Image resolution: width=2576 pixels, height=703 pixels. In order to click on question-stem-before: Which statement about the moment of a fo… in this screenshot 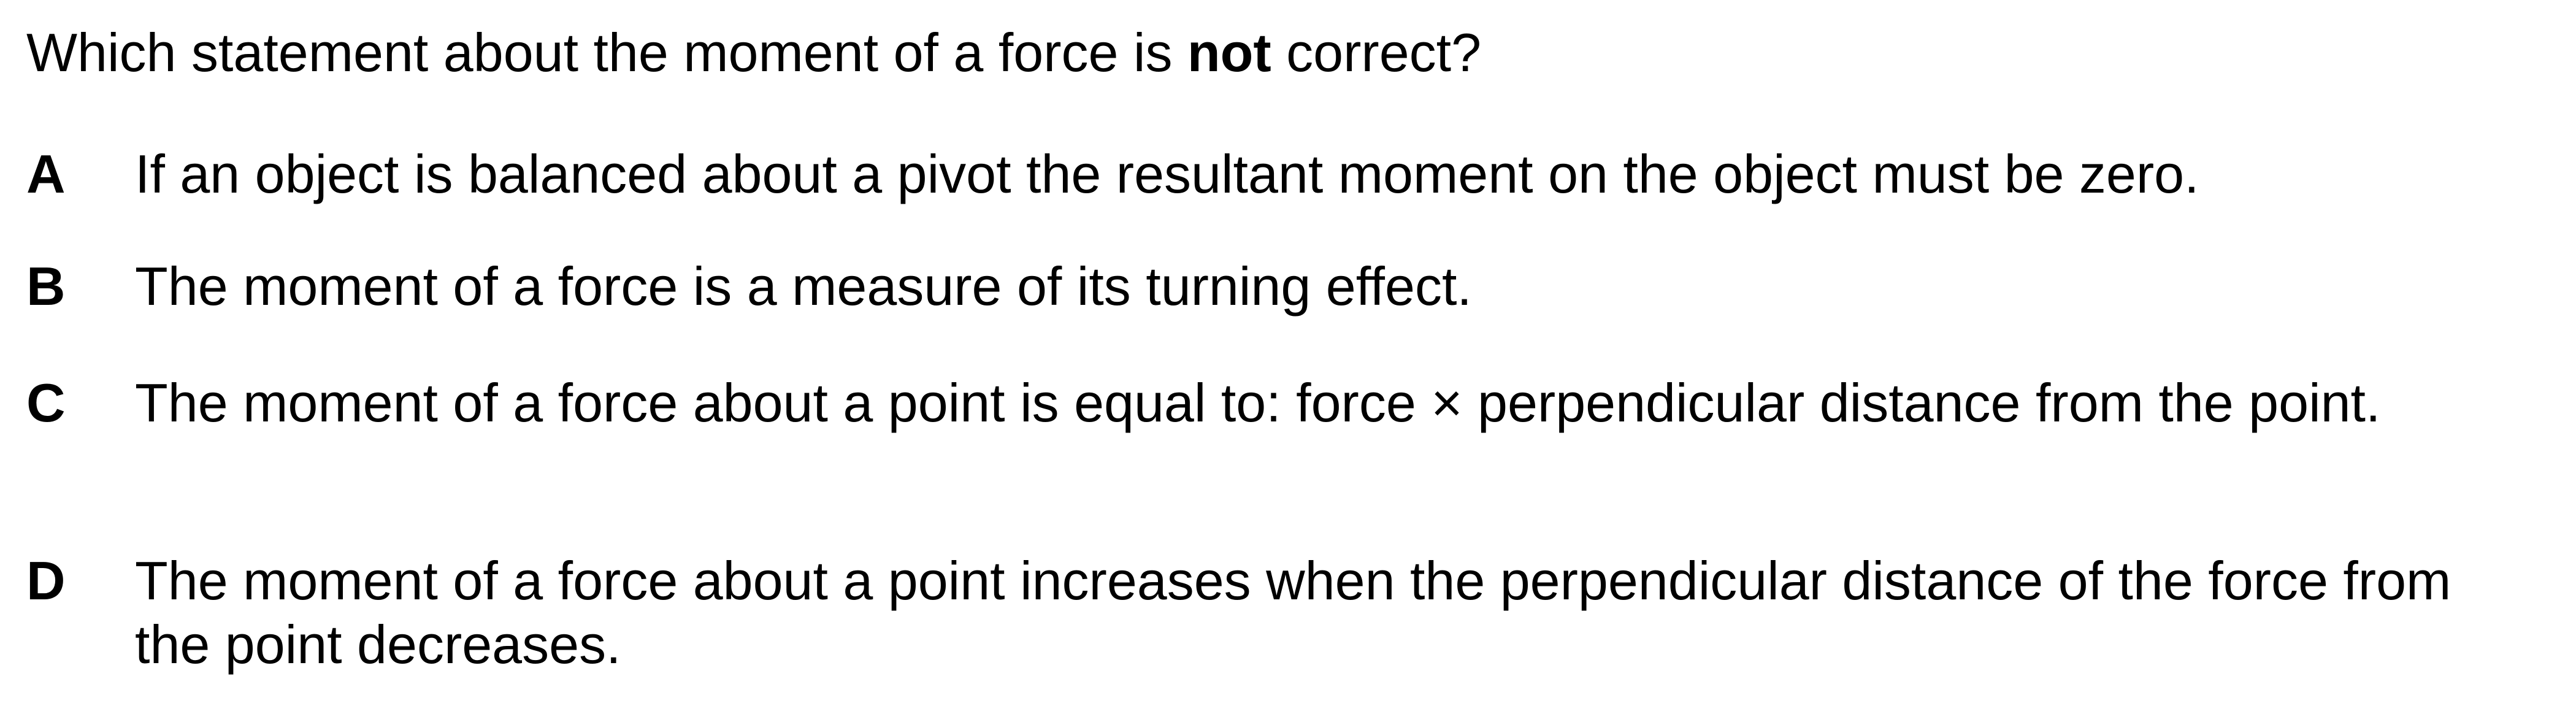, I will do `click(606, 52)`.